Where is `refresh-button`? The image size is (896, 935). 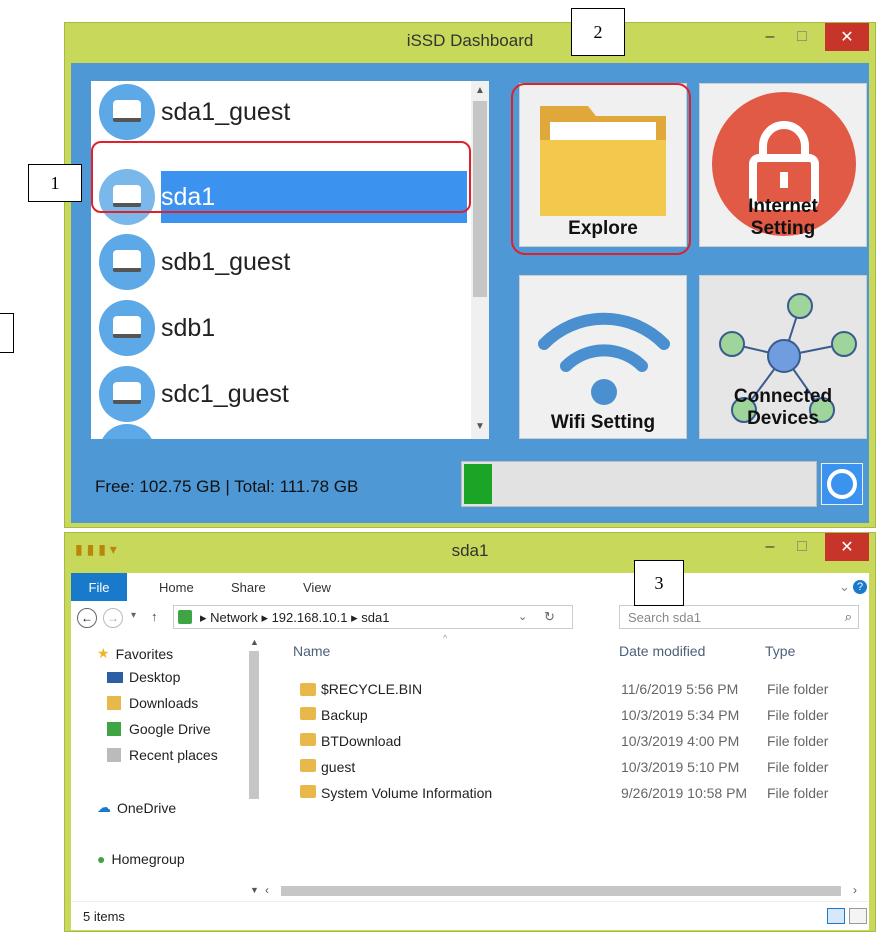
refresh-button is located at coordinates (842, 484).